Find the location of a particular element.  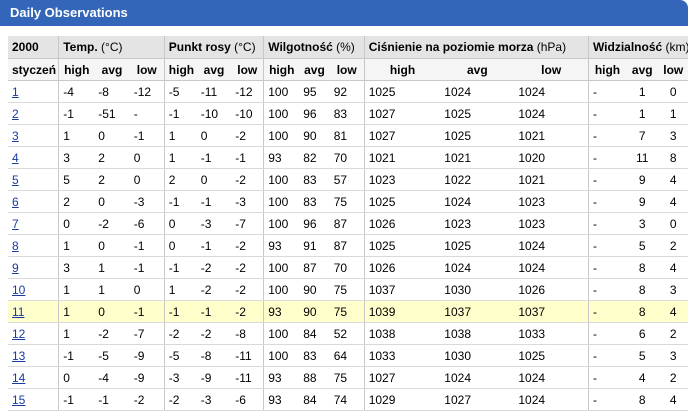

vis-high-header: high is located at coordinates (606, 69).